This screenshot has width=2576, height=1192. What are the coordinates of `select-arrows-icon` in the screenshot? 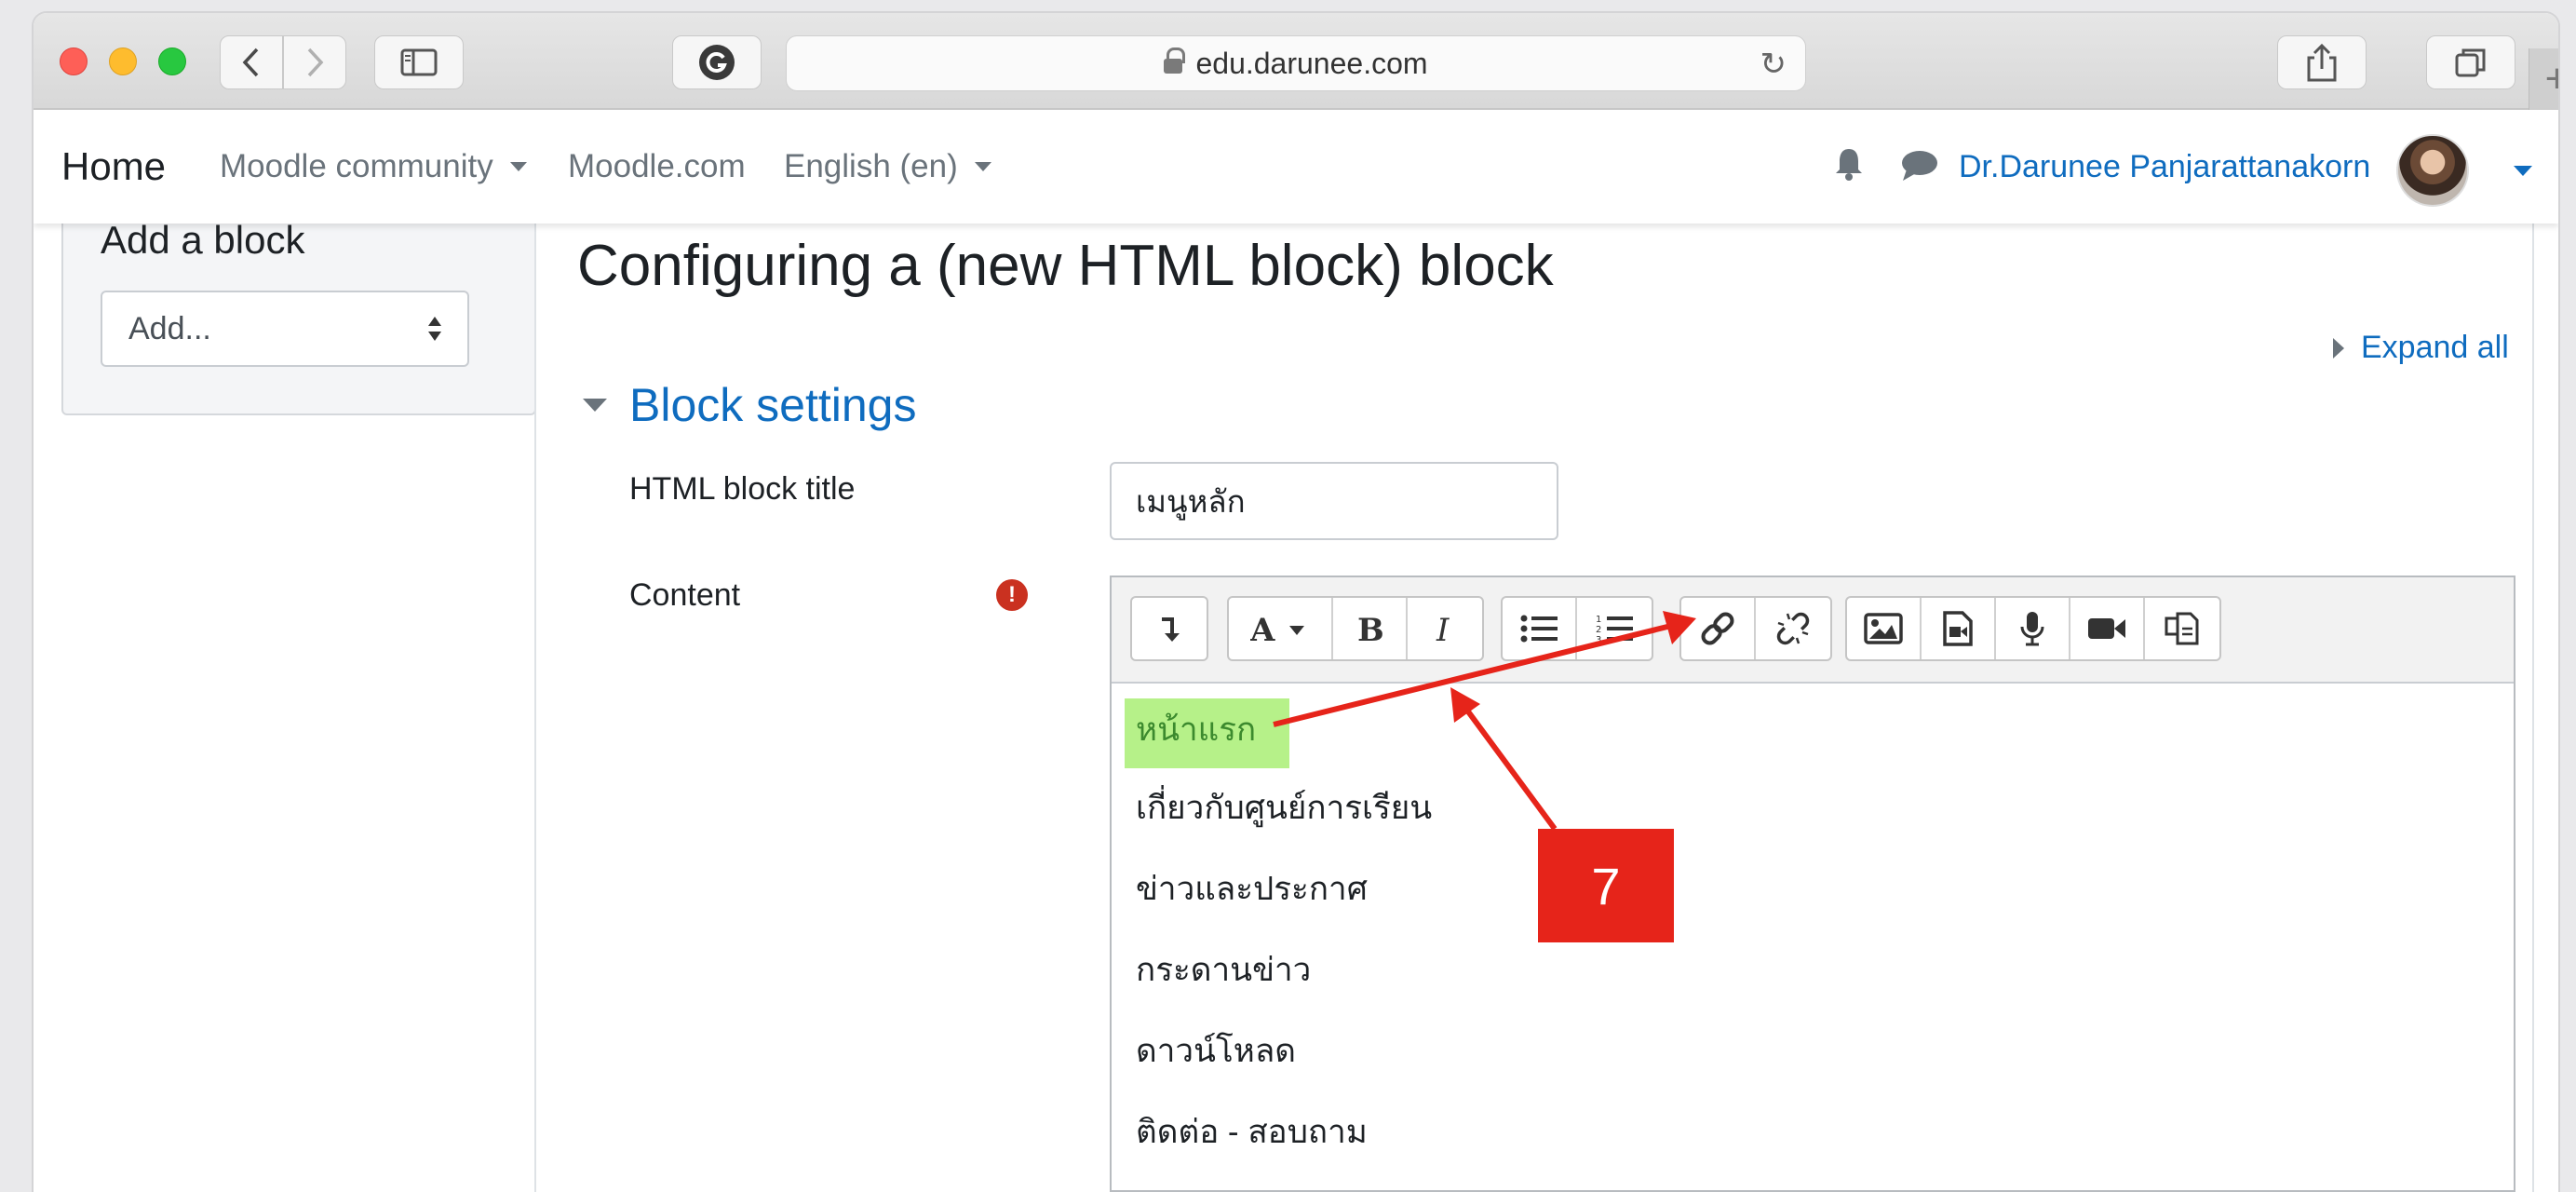 It's located at (434, 331).